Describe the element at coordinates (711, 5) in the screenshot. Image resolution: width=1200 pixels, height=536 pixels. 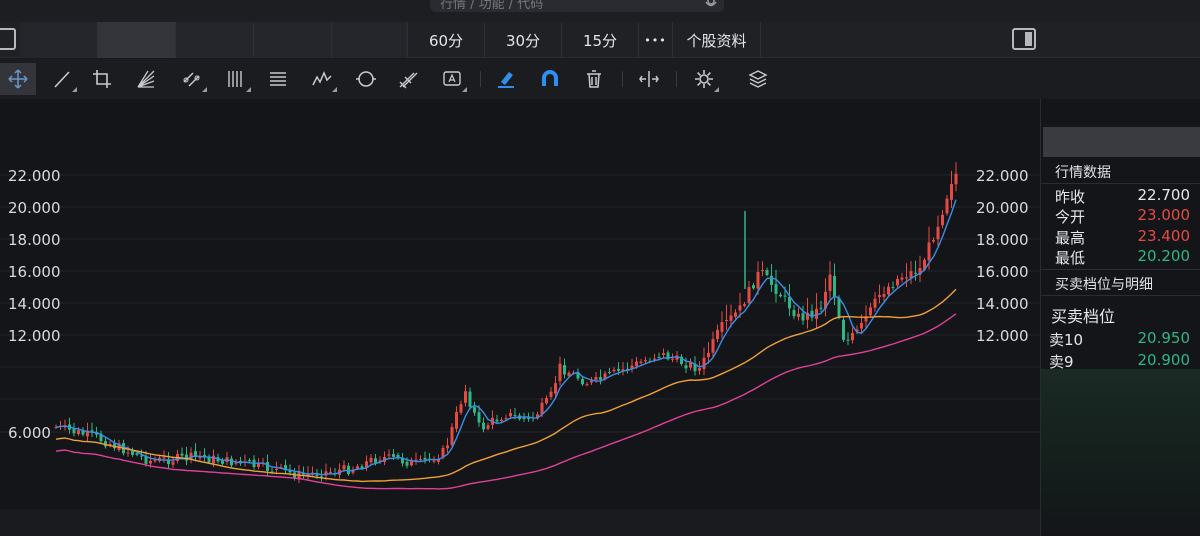
I see `microphone-icon` at that location.